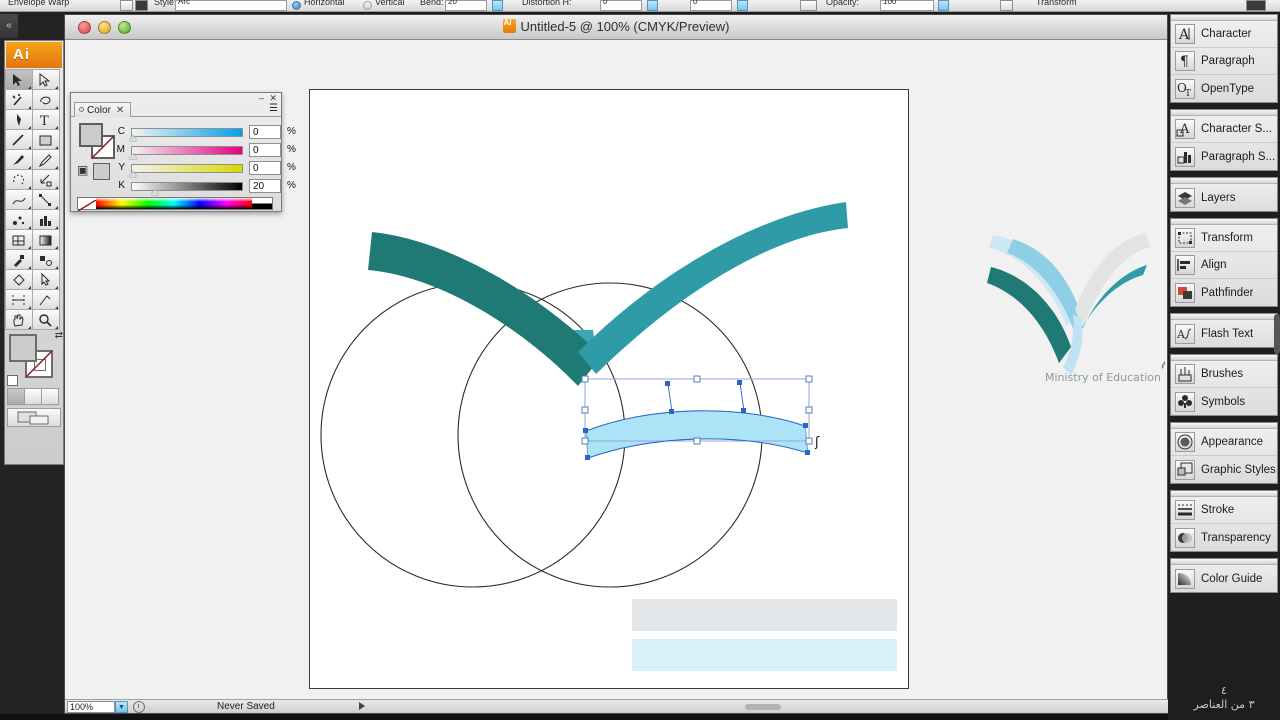 The height and width of the screenshot is (720, 1280). Describe the element at coordinates (82, 170) in the screenshot. I see `color-cube-icon: ▣` at that location.